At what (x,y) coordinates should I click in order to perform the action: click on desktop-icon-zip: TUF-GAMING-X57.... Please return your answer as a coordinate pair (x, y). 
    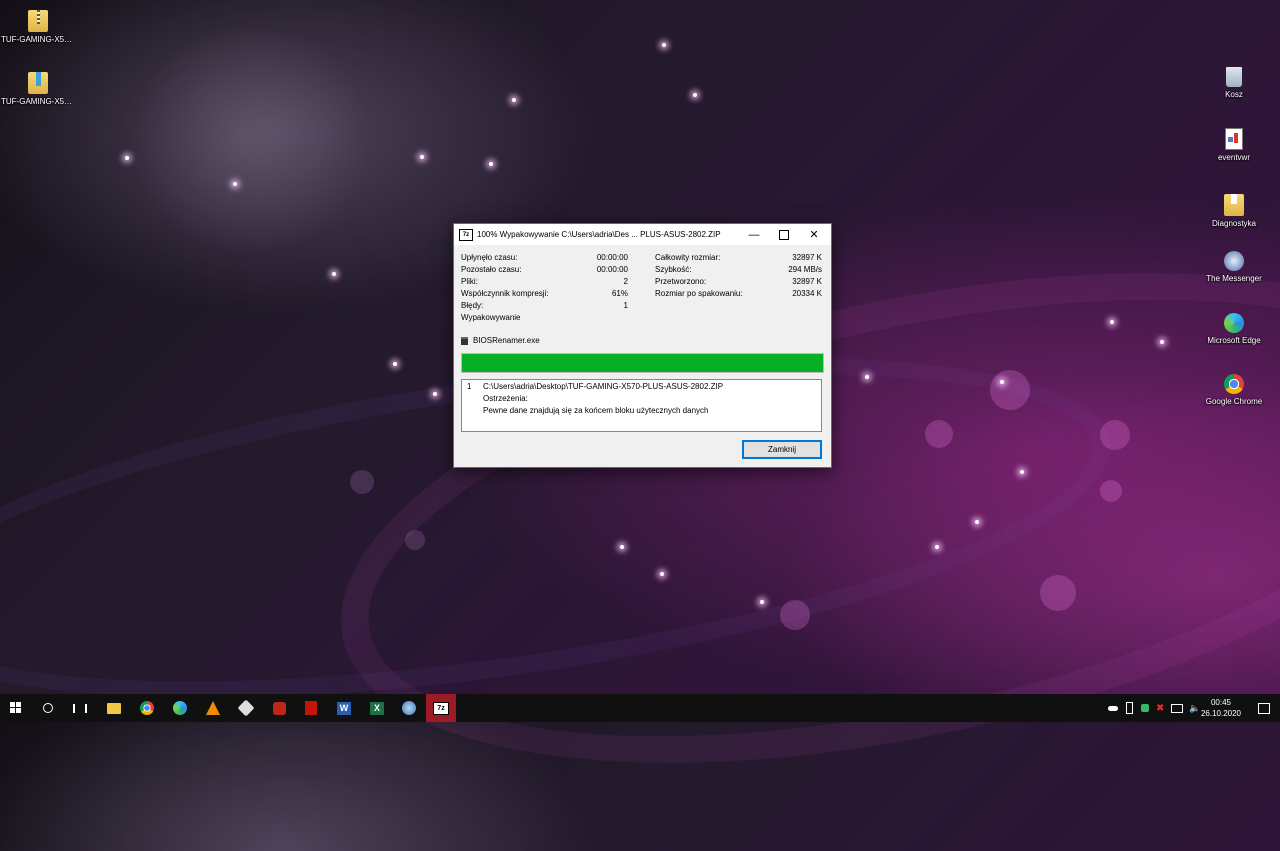
    Looking at the image, I should click on (38, 25).